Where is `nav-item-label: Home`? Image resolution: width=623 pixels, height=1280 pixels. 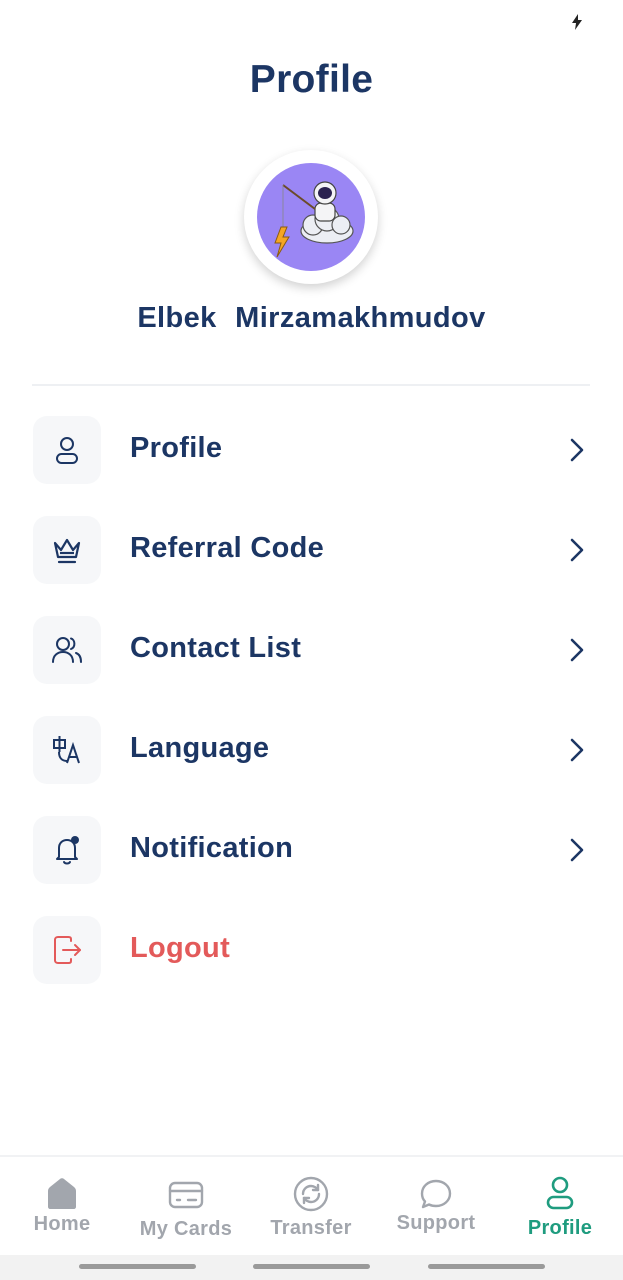 nav-item-label: Home is located at coordinates (62, 1224).